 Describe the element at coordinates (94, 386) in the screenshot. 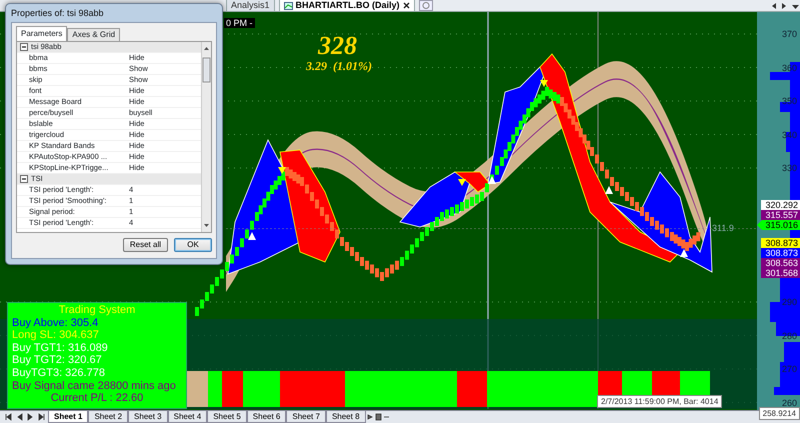

I see `info-text: Buy Signal came 28800 mins ago` at that location.